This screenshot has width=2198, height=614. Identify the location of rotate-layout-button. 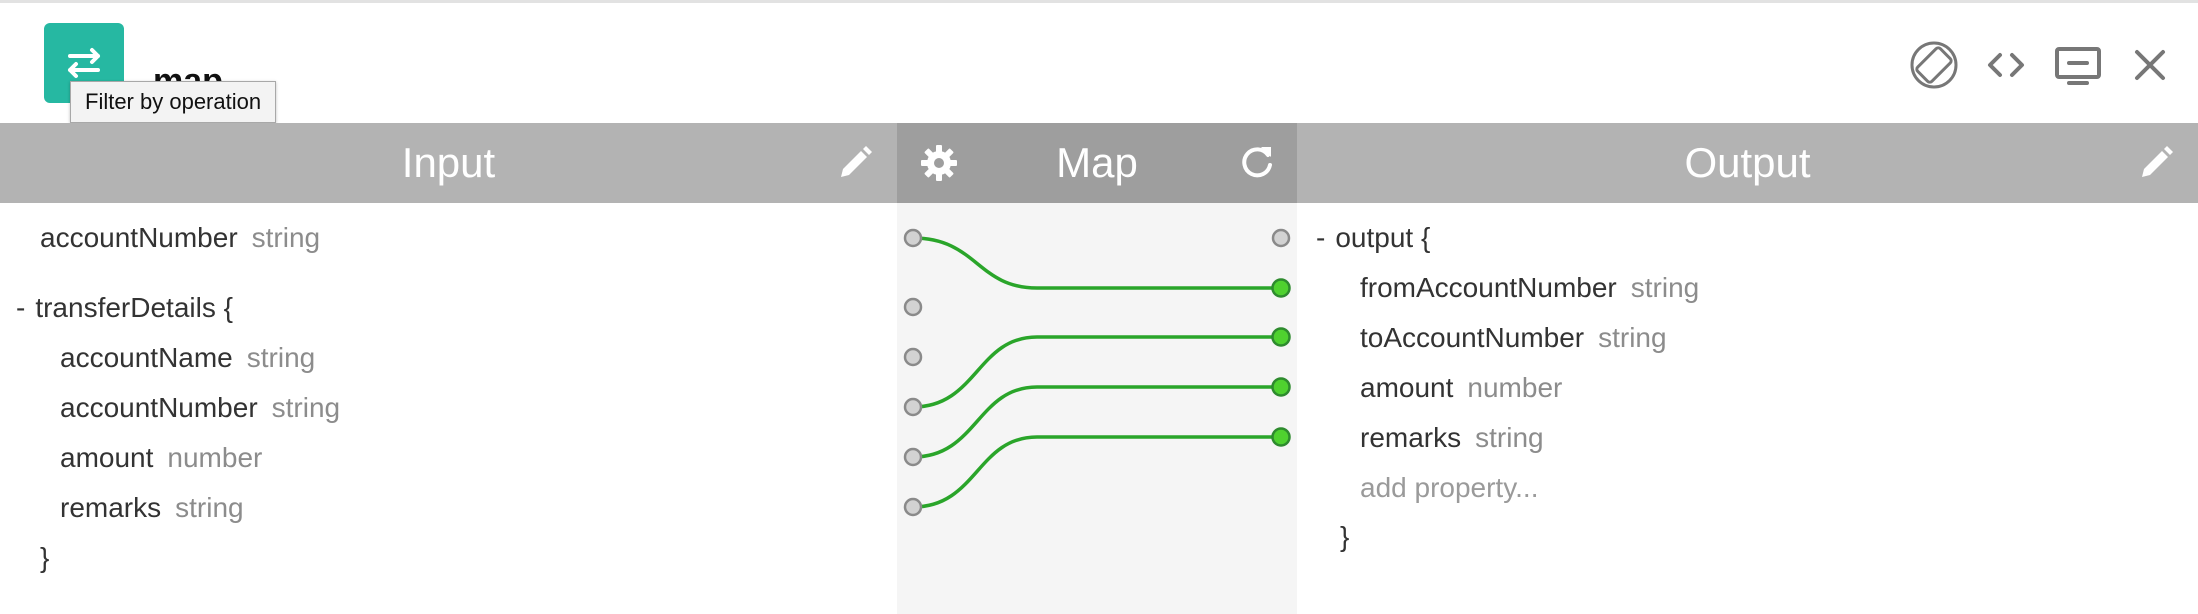
(1934, 65).